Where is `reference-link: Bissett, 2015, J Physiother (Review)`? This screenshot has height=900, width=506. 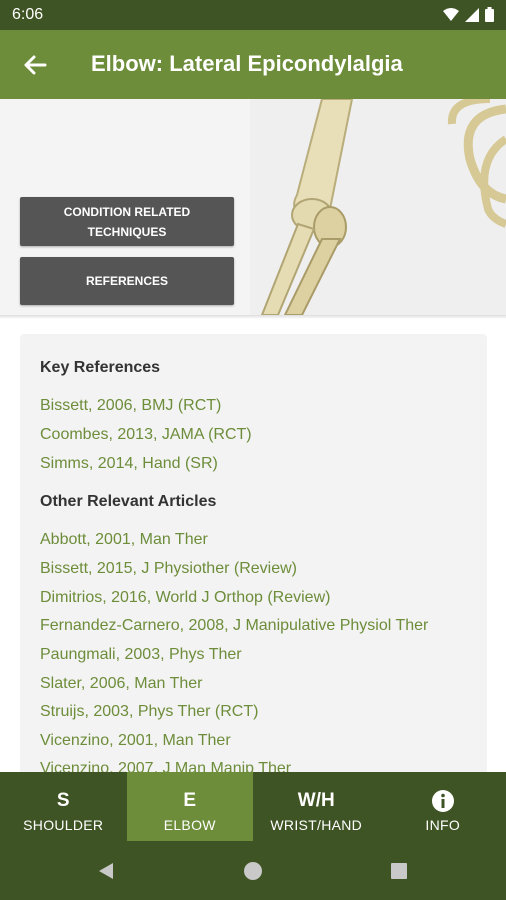 reference-link: Bissett, 2015, J Physiother (Review) is located at coordinates (168, 569).